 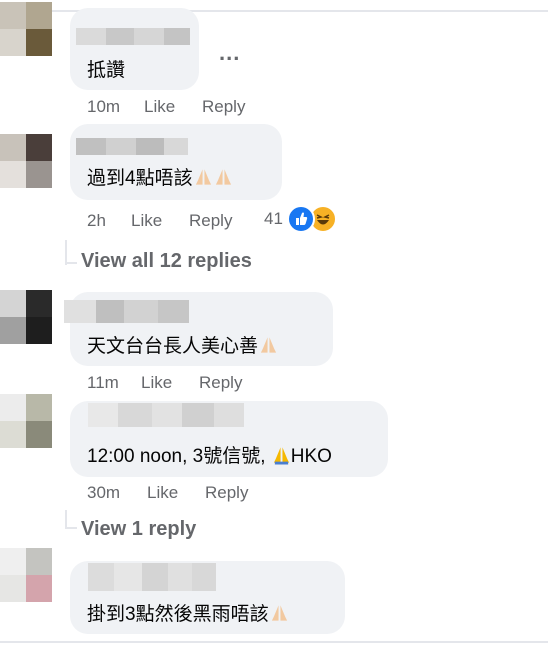 What do you see at coordinates (311, 456) in the screenshot?
I see `comment-text-after: HKO` at bounding box center [311, 456].